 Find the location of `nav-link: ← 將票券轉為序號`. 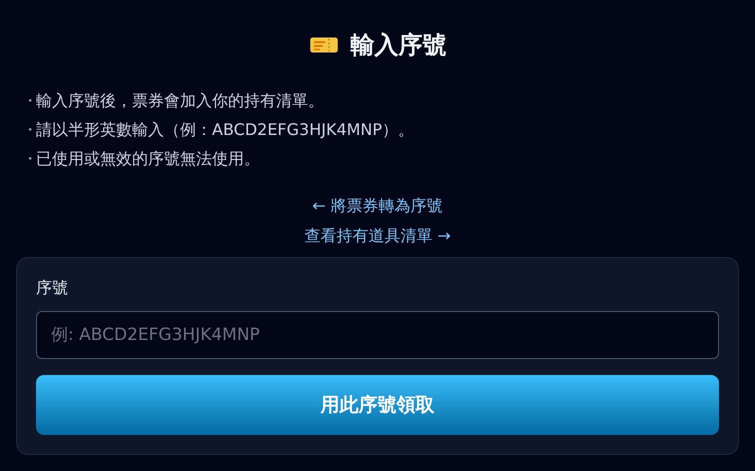

nav-link: ← 將票券轉為序號 is located at coordinates (377, 206).